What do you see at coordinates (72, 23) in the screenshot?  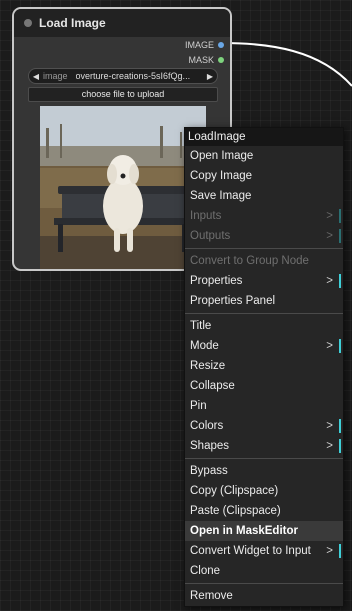 I see `node-title: Load Image` at bounding box center [72, 23].